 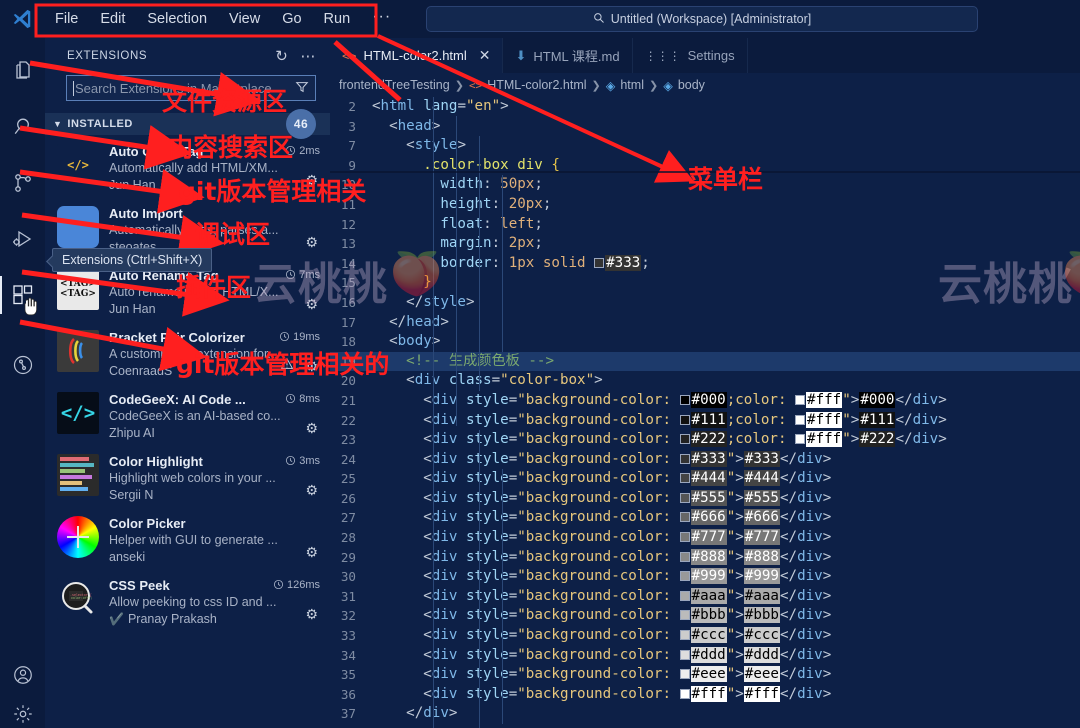 What do you see at coordinates (22, 239) in the screenshot?
I see `run-debug-icon` at bounding box center [22, 239].